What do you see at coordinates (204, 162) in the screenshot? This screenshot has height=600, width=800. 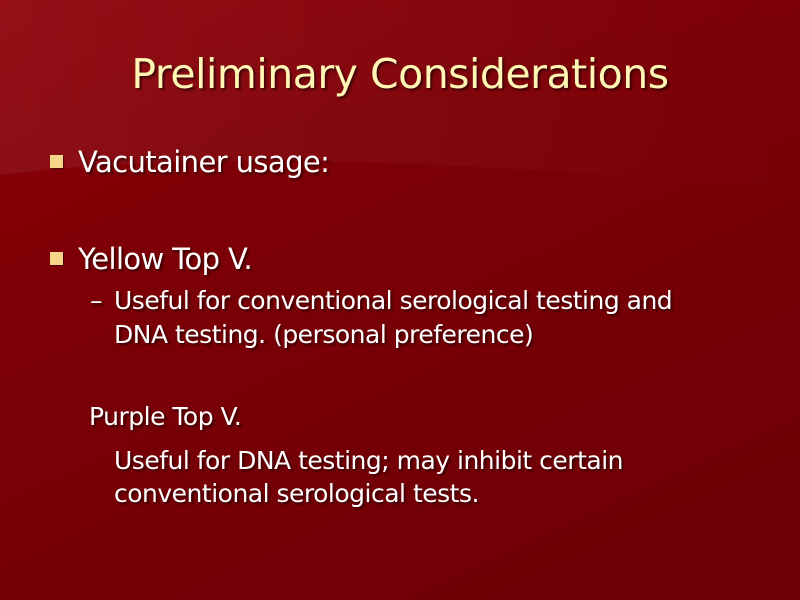 I see `bullet-vacutainer-usage: Vacutainer usage:` at bounding box center [204, 162].